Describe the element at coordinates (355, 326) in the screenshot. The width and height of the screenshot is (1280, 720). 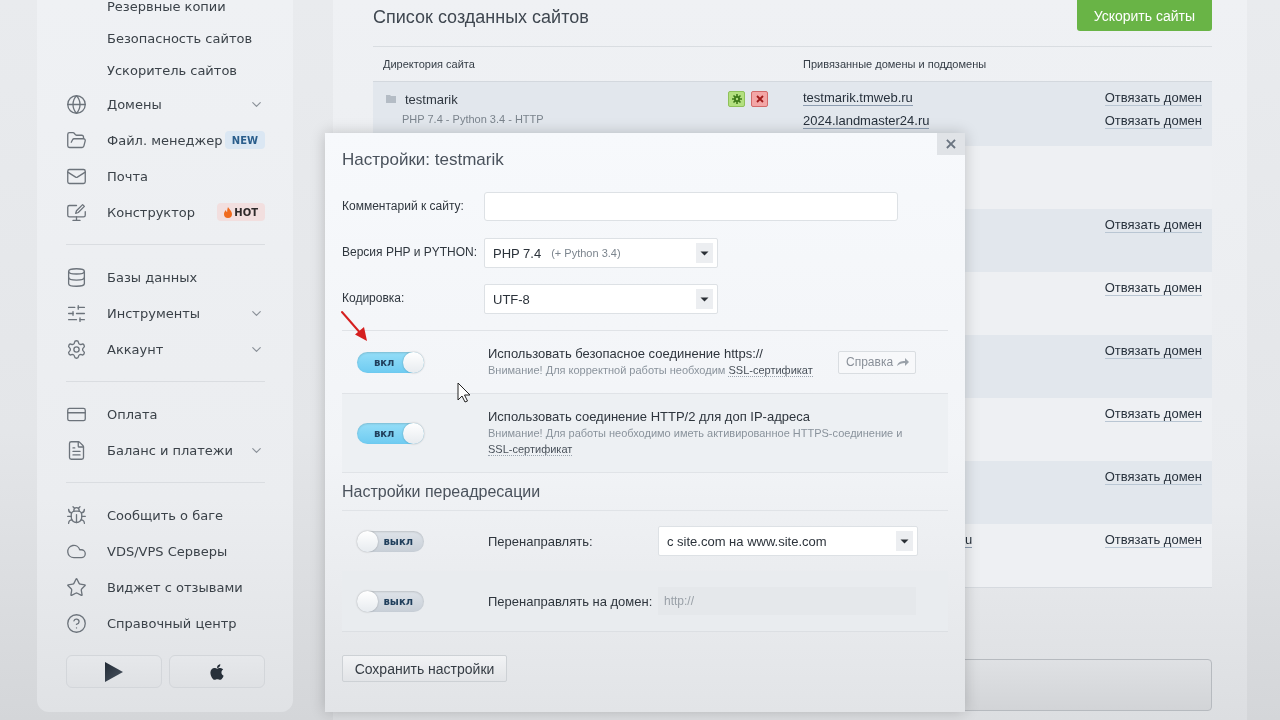
I see `pointer-arrow-icon` at that location.